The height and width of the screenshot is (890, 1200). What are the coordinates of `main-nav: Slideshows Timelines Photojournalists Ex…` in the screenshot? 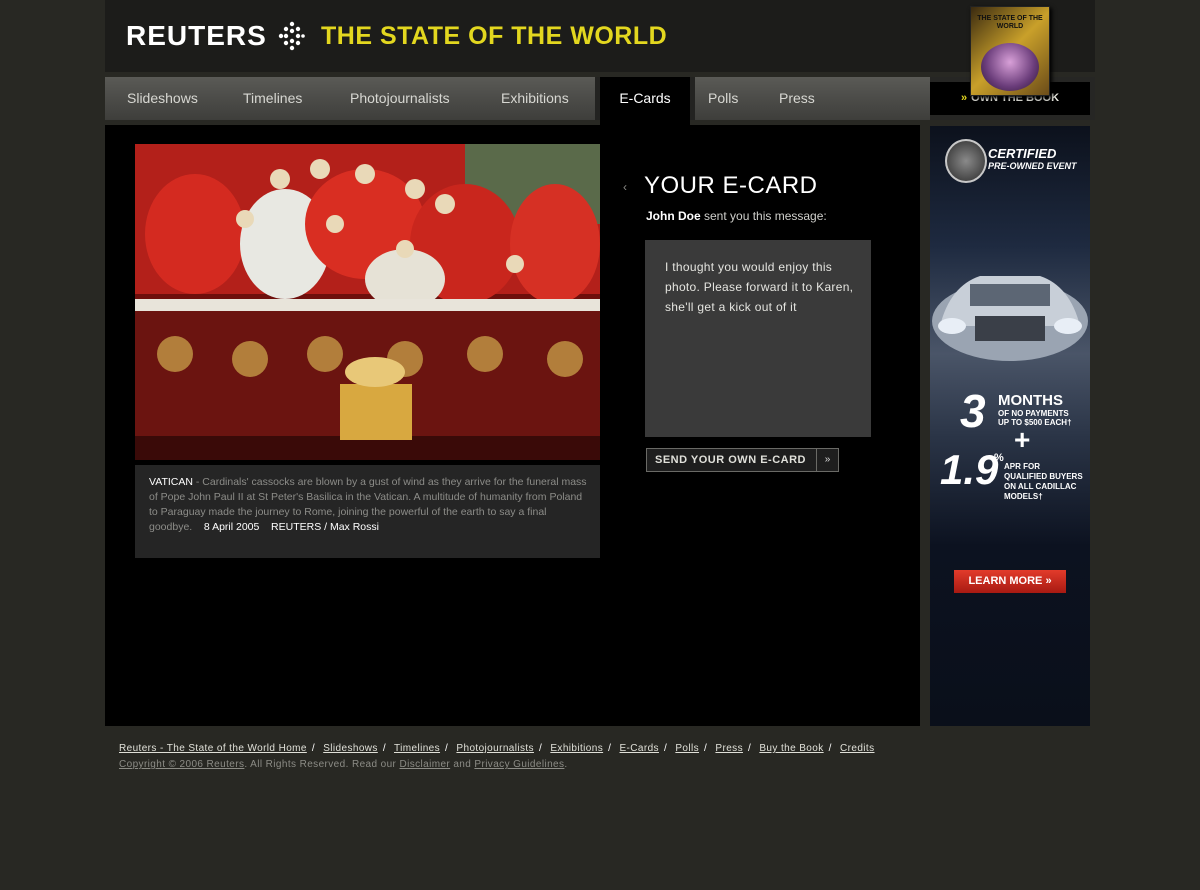 It's located at (600, 101).